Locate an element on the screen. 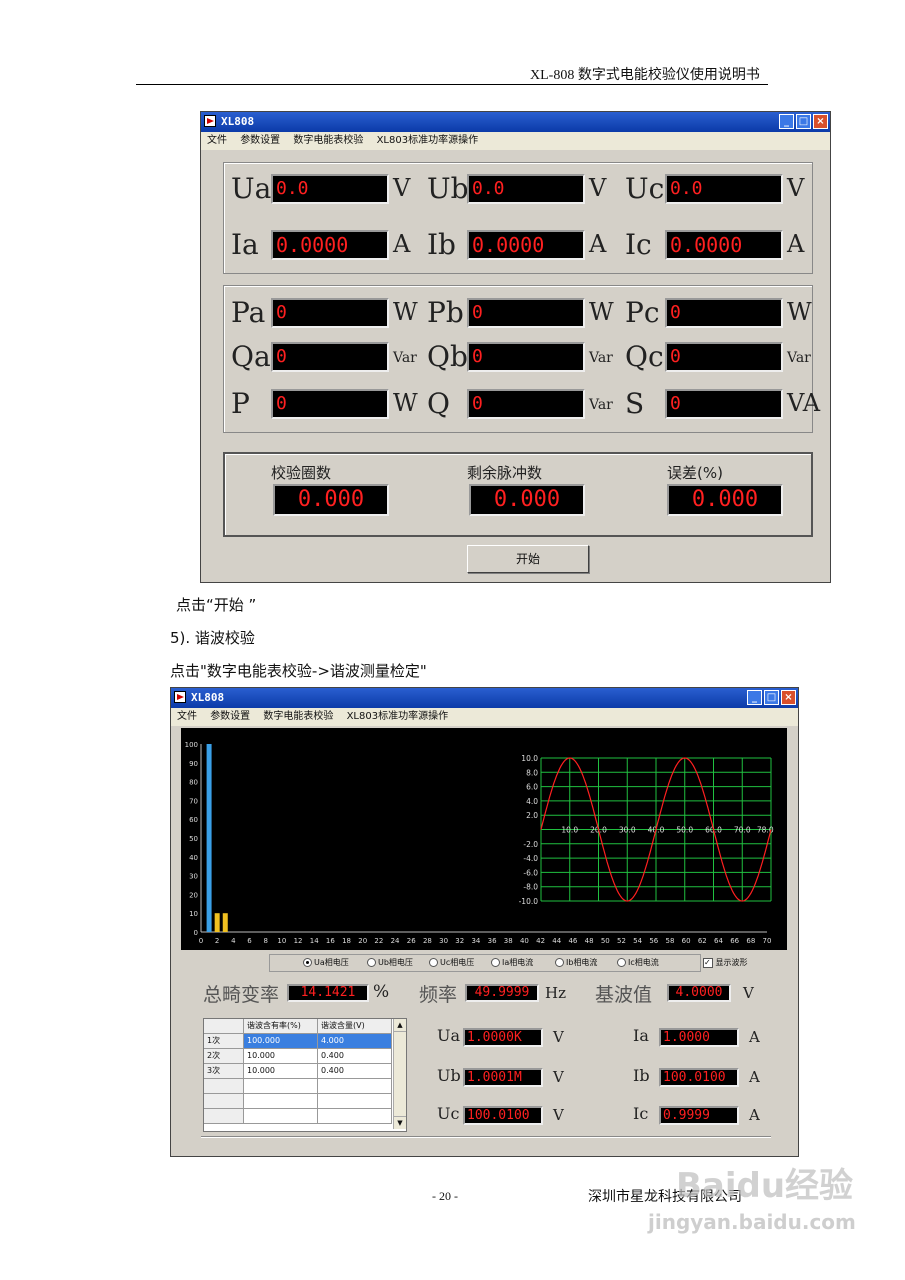 The image size is (905, 1280). freq-label: 频率 is located at coordinates (438, 995).